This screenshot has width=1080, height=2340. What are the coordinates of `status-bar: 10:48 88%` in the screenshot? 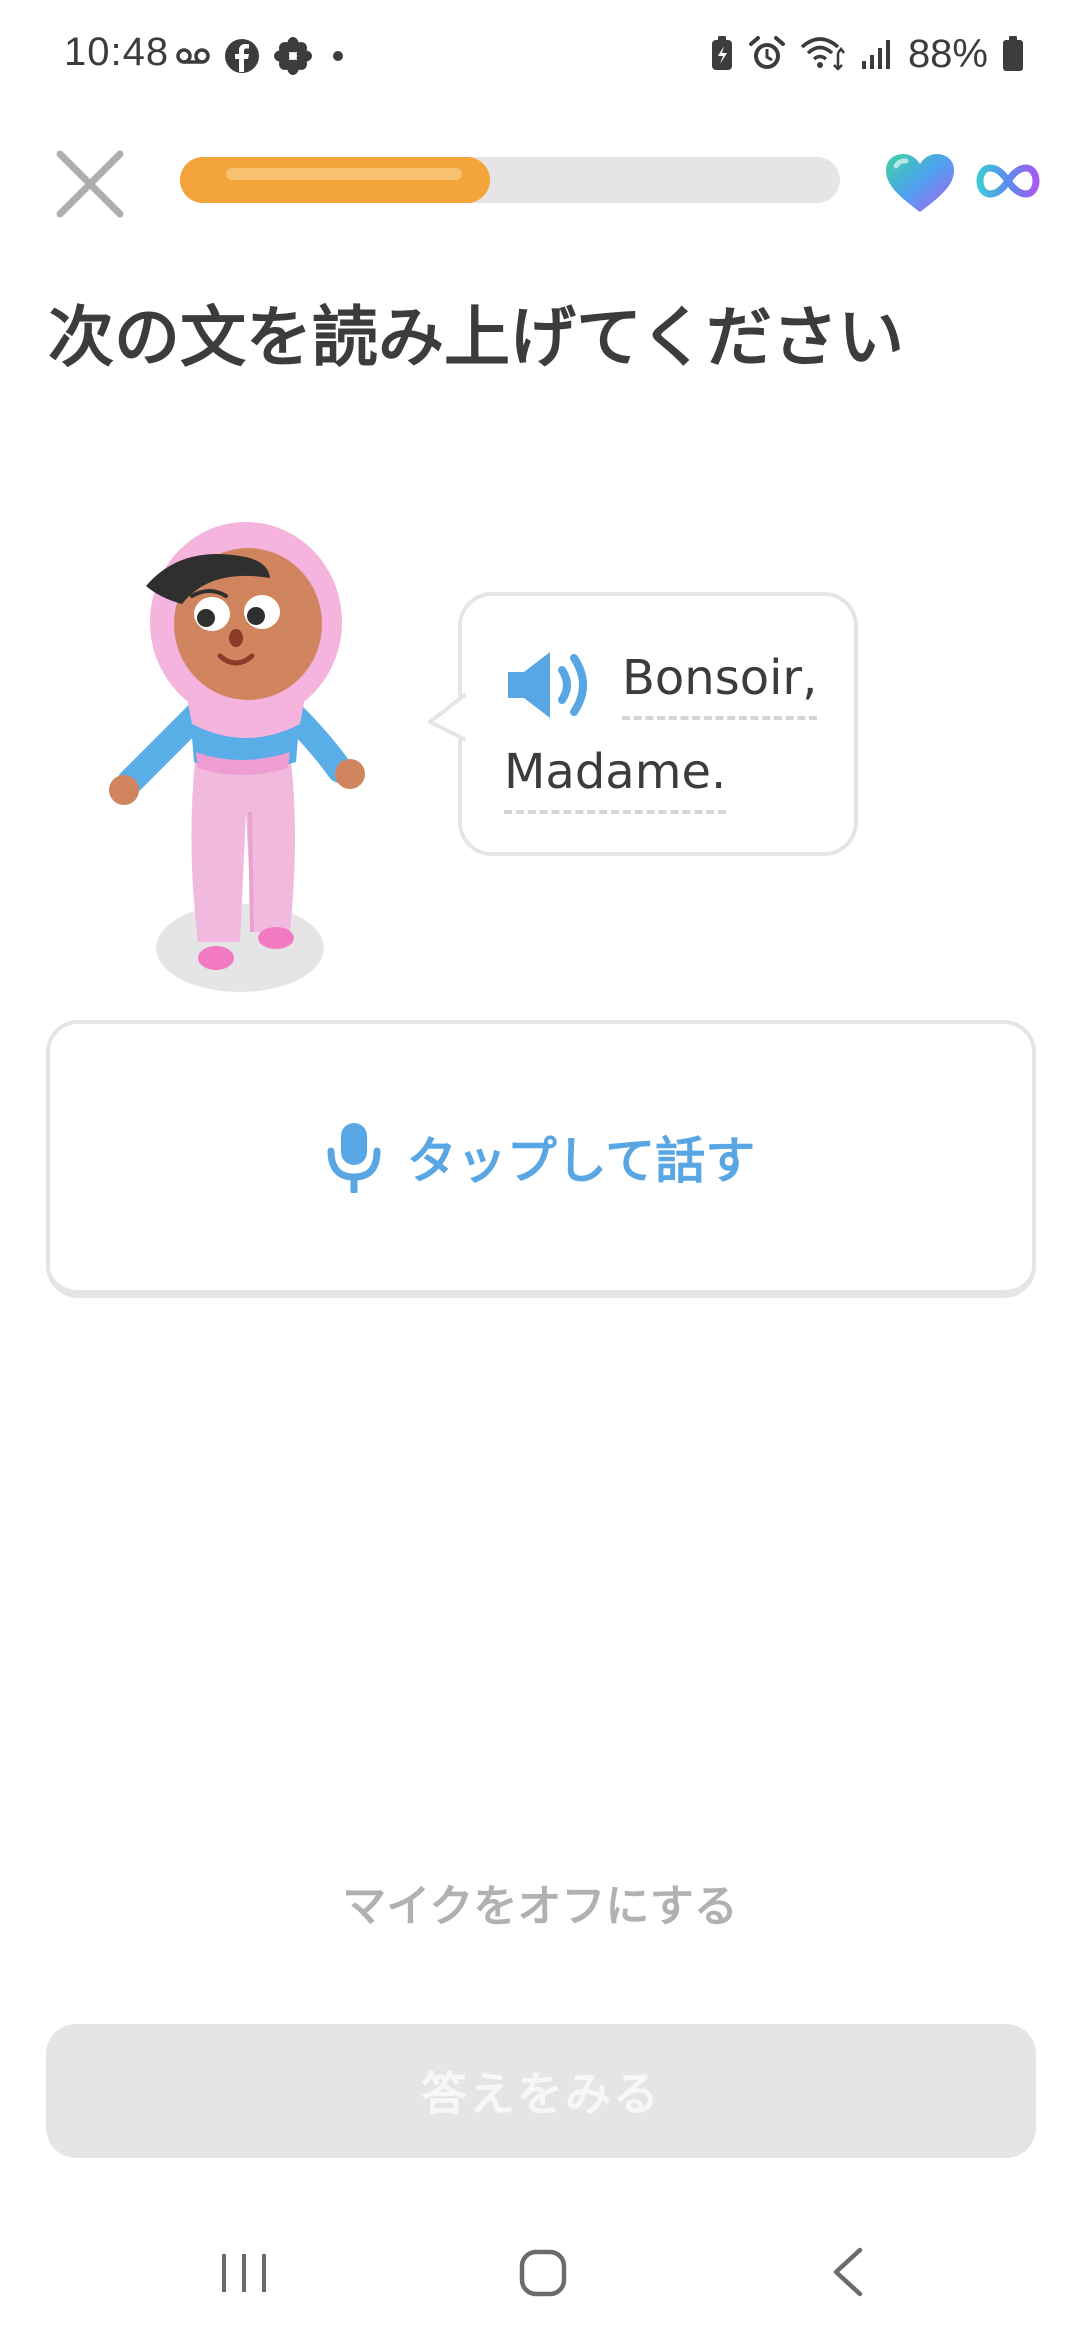 It's located at (540, 60).